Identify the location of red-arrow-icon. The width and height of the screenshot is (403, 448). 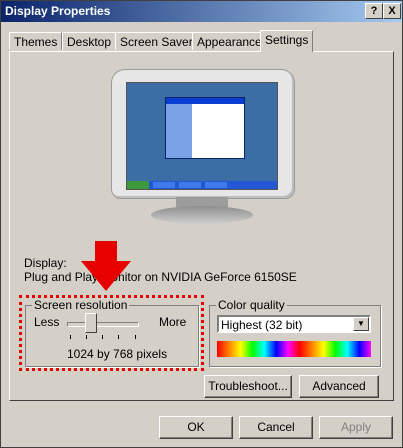
(106, 266).